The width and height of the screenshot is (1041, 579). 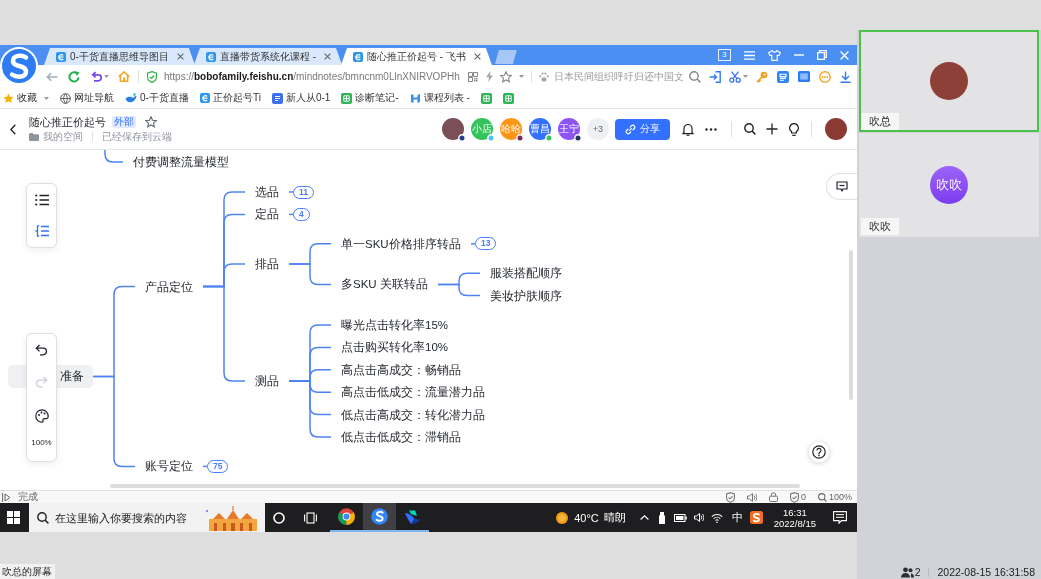 I want to click on mindmap-node: 高点击低成交：流量潜力品, so click(x=413, y=392).